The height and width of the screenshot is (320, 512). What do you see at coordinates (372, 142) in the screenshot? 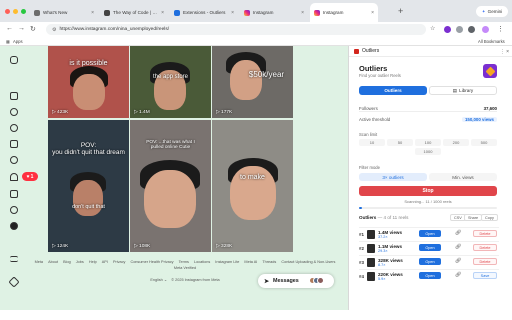
I see `scan-limit-option: 10` at bounding box center [372, 142].